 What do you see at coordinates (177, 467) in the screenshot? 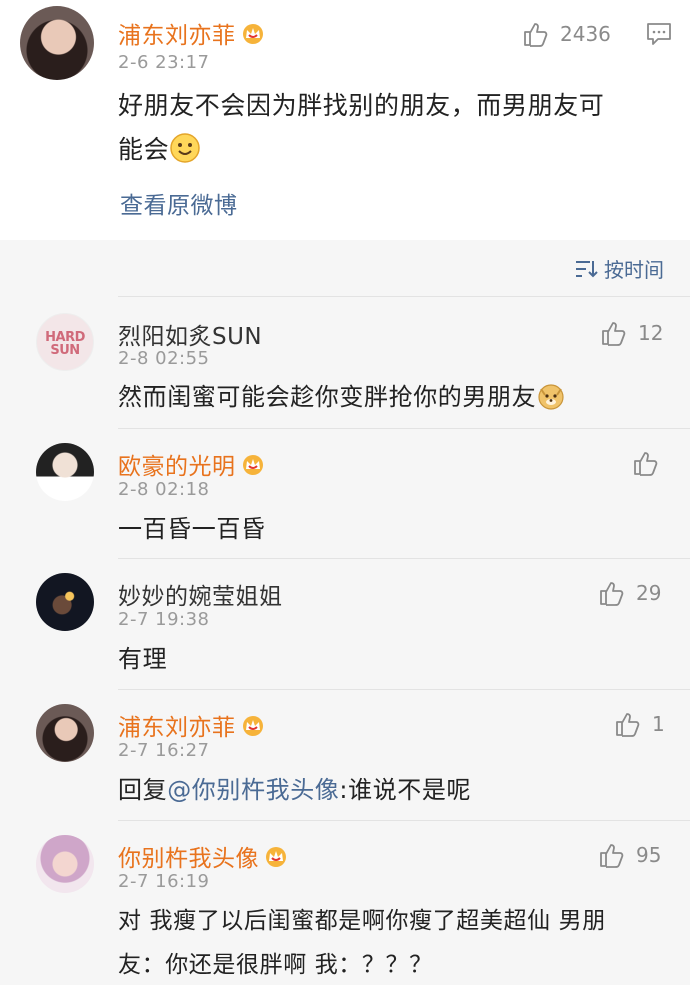
I see `comment-author-name: 欧豪的光明` at bounding box center [177, 467].